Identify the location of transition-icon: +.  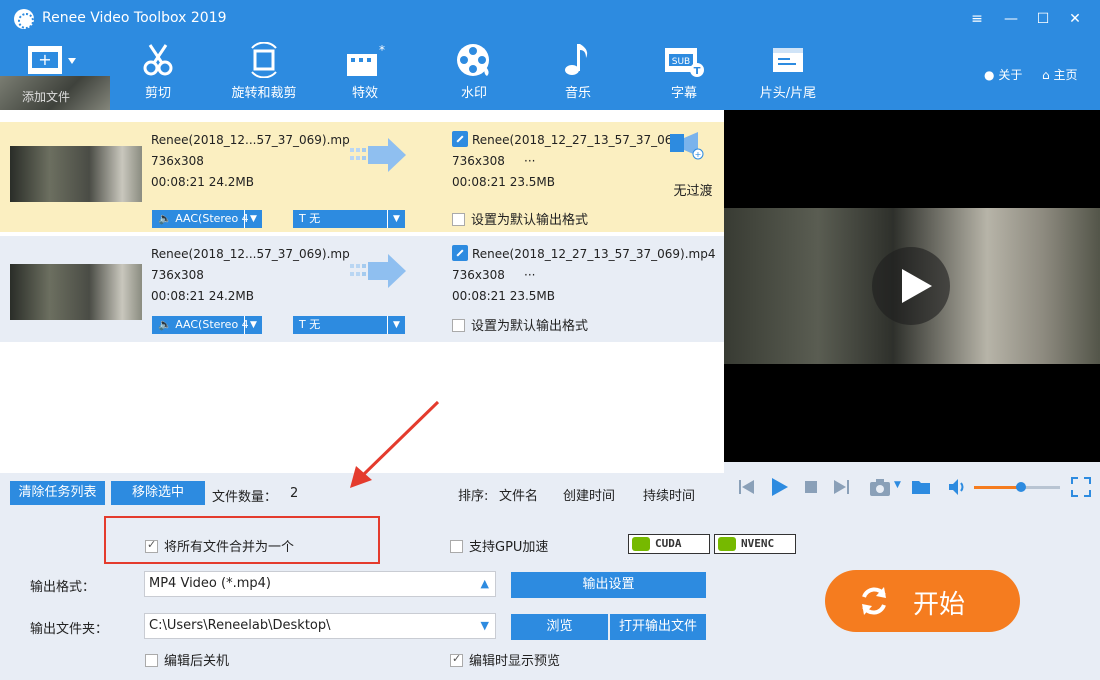
(688, 145).